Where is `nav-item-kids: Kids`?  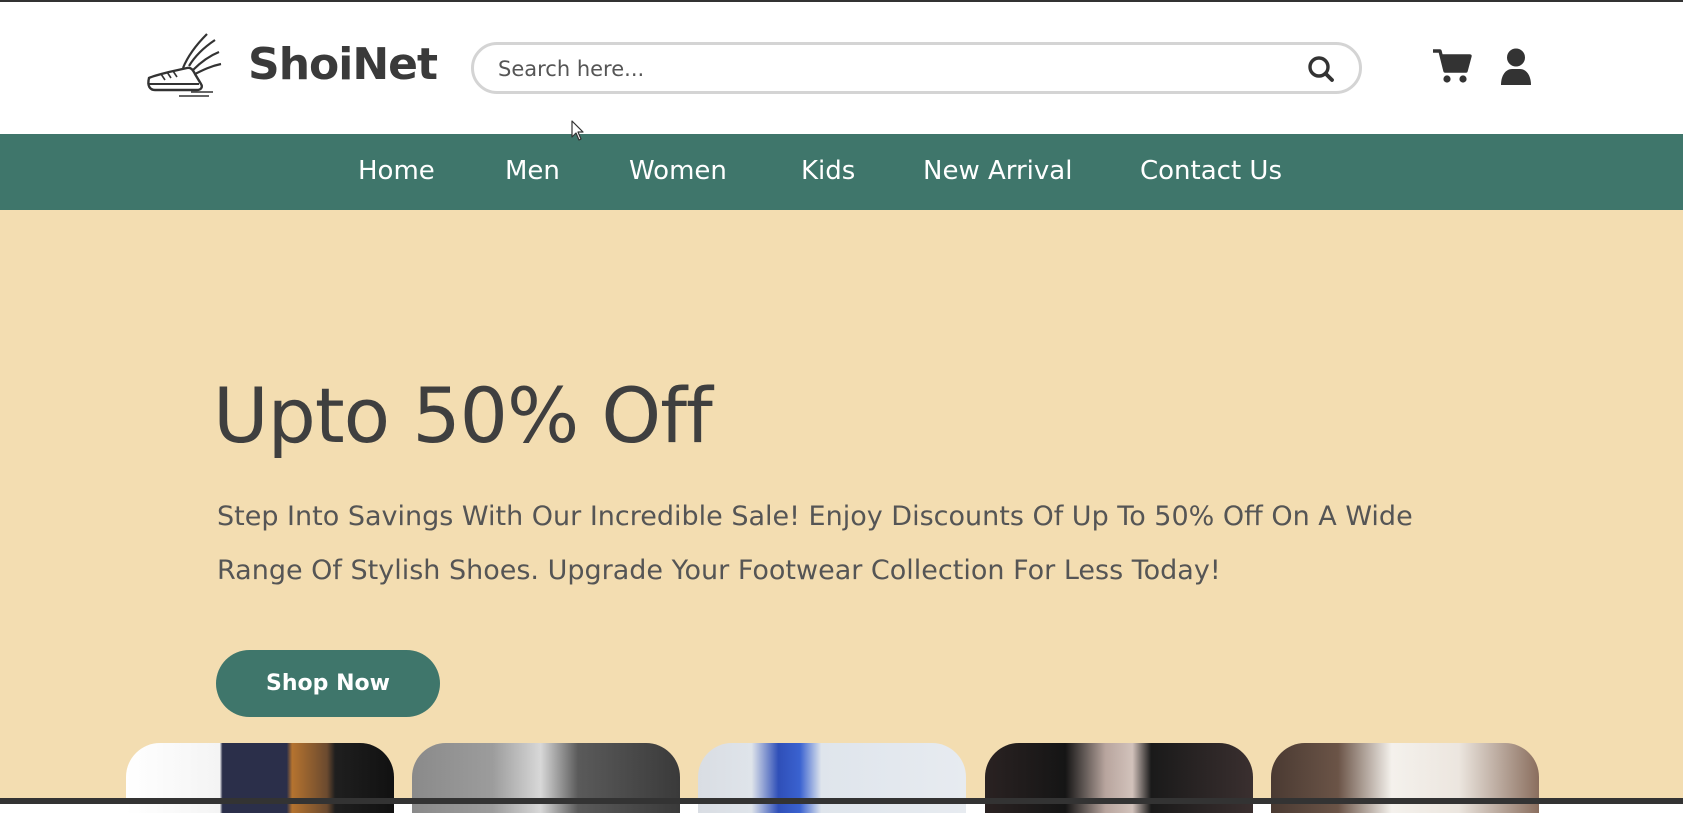 nav-item-kids: Kids is located at coordinates (828, 171).